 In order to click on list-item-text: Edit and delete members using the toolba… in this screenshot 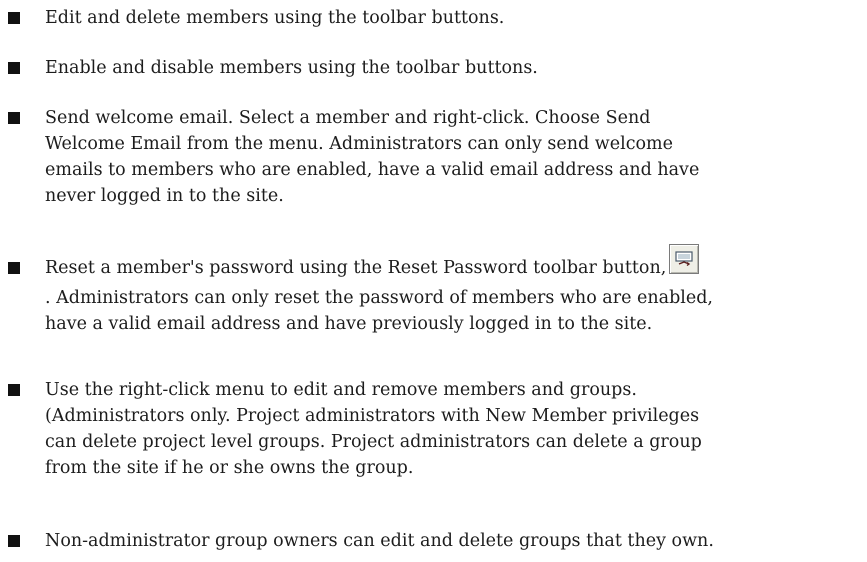, I will do `click(275, 18)`.